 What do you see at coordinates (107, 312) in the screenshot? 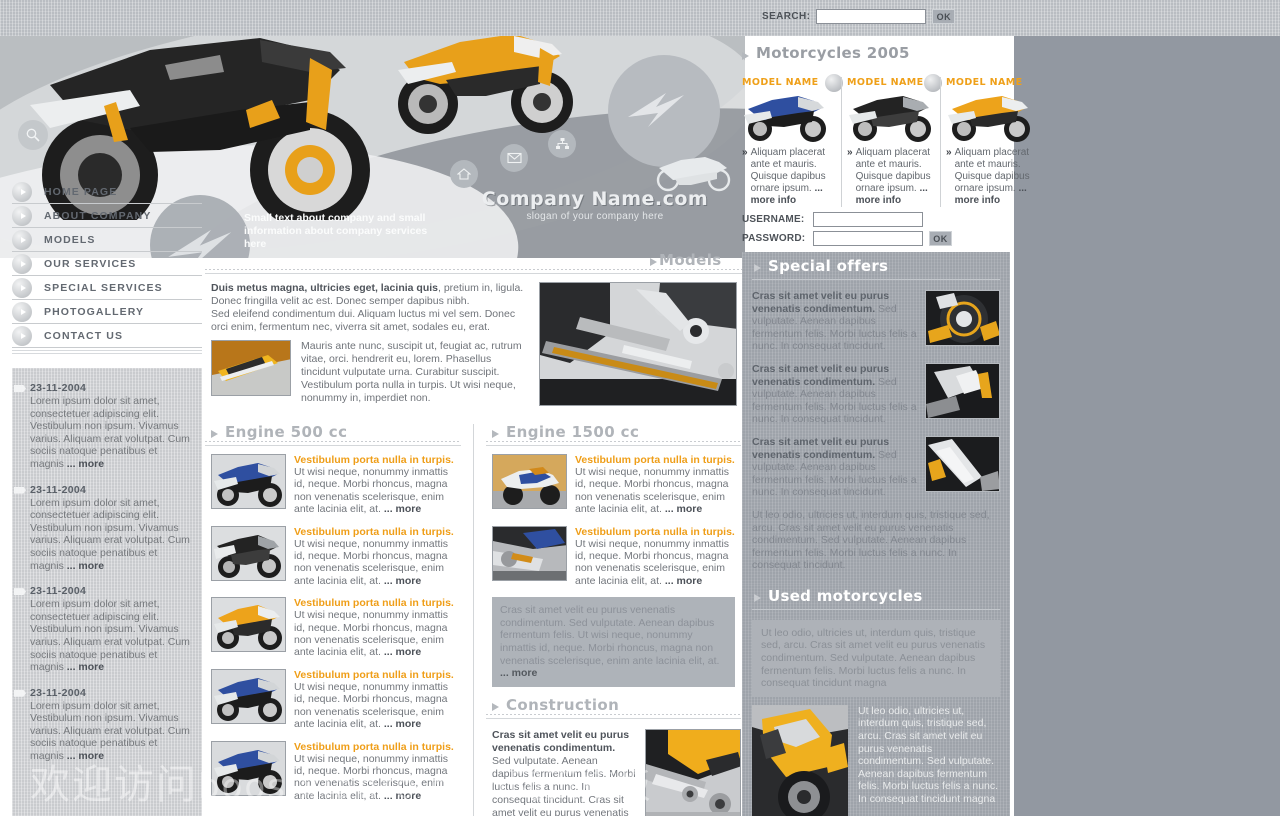
I see `sidebar-item-photogallery: PHOTOGALLERY` at bounding box center [107, 312].